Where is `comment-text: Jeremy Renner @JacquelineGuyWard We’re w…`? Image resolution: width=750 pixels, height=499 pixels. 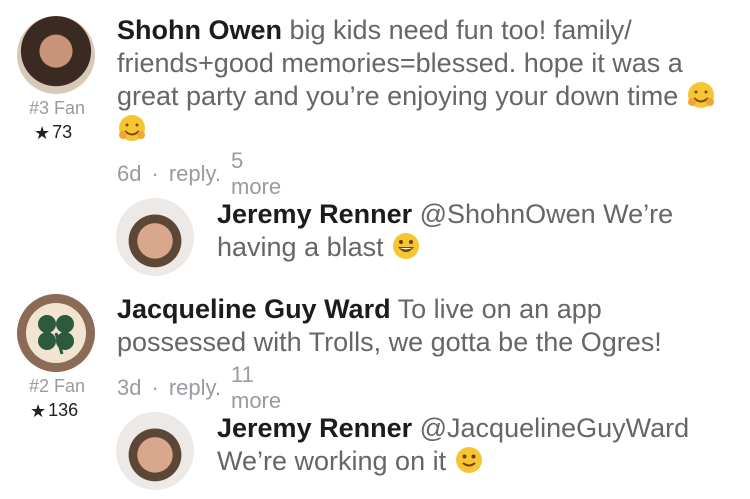
comment-text: Jeremy Renner @JacquelineGuyWard We’re w… is located at coordinates (477, 445).